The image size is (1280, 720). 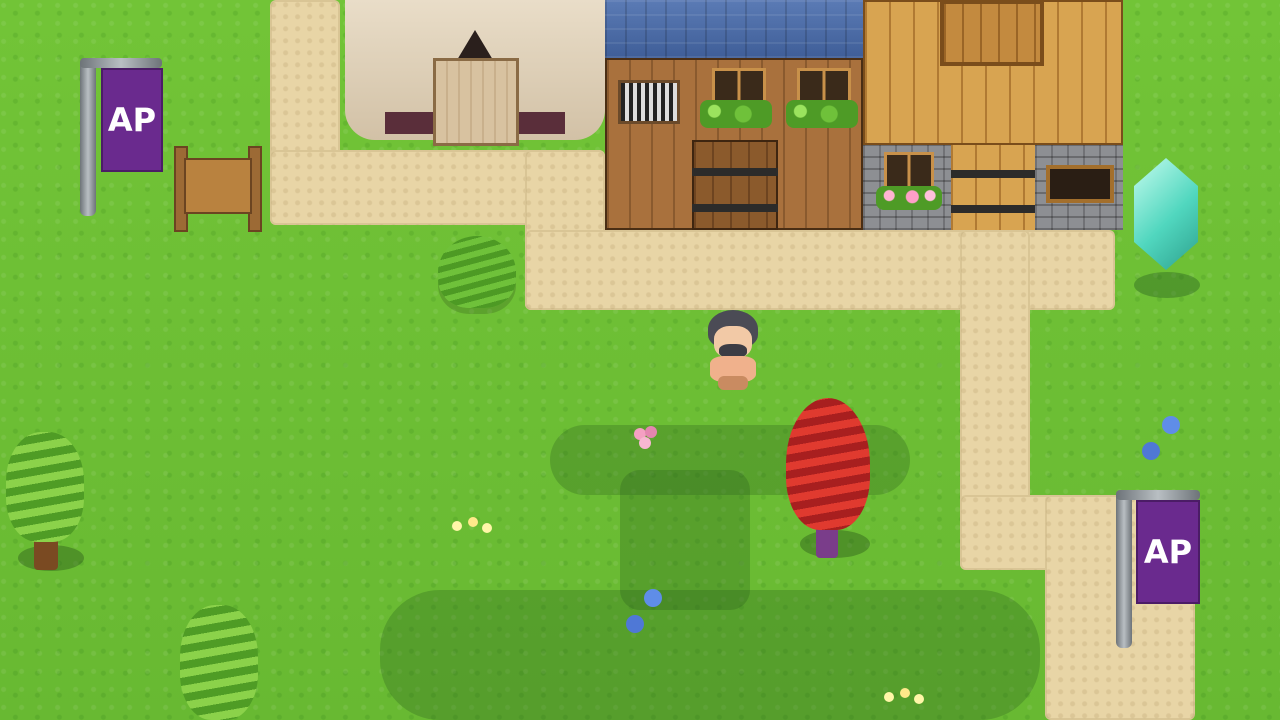 What do you see at coordinates (1166, 214) in the screenshot?
I see `save-crystal` at bounding box center [1166, 214].